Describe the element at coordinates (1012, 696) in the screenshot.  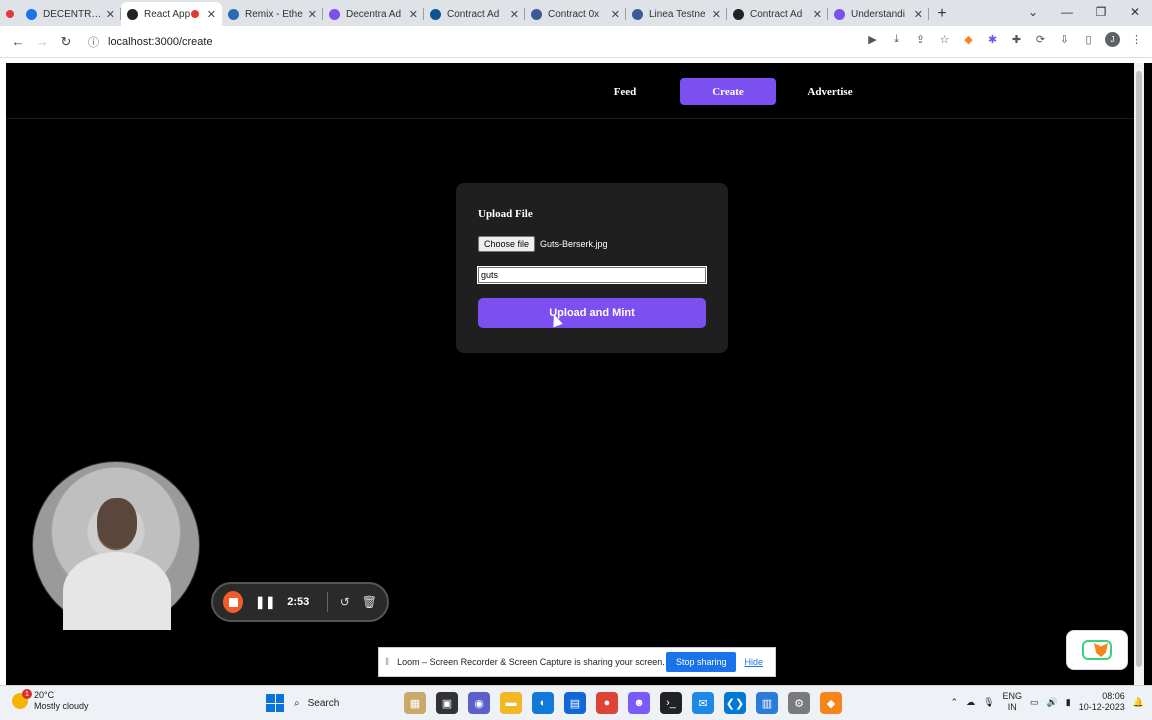
I see `language-code: ENG` at that location.